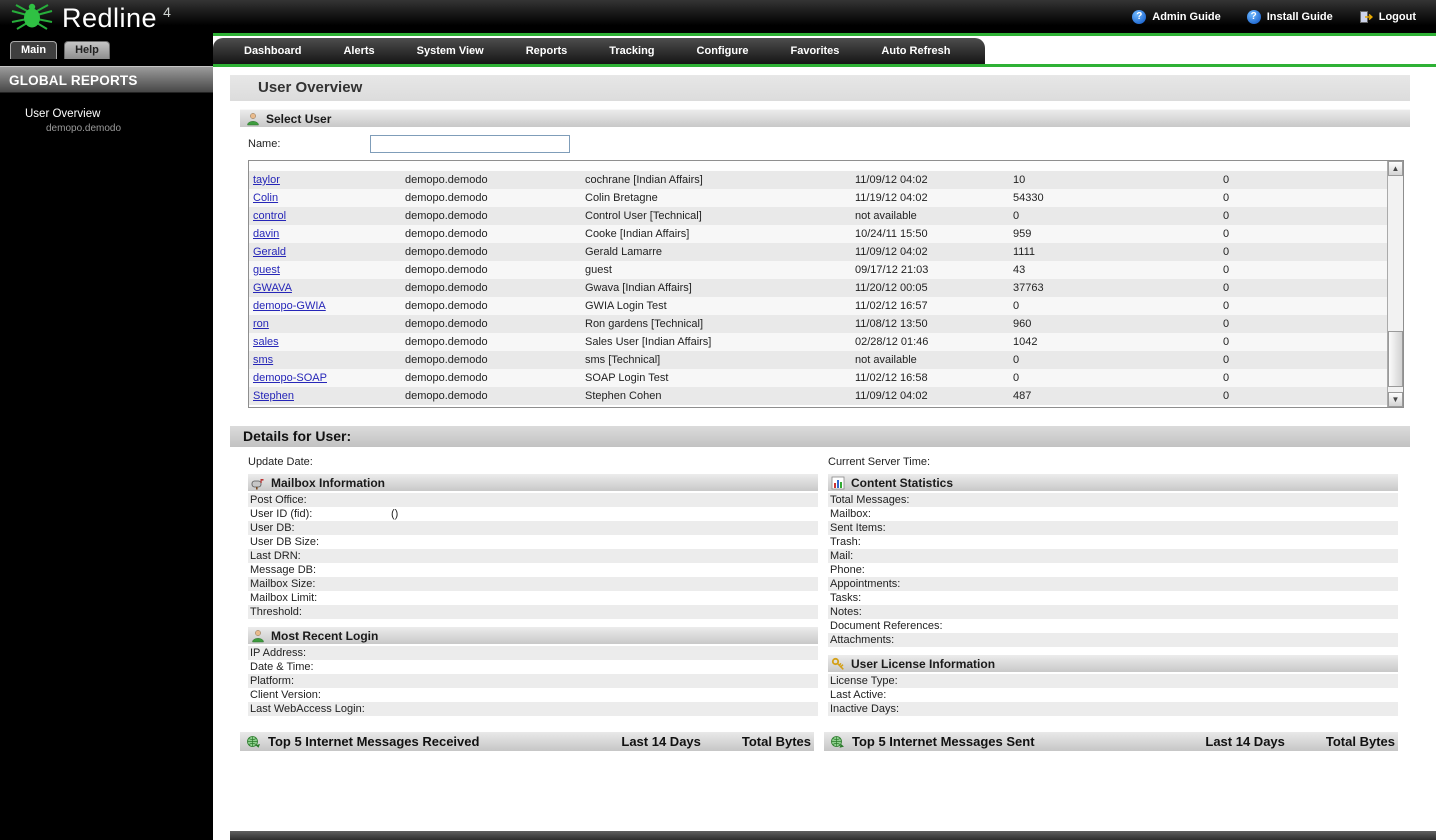  Describe the element at coordinates (865, 584) in the screenshot. I see `field-label: Appointments:` at that location.